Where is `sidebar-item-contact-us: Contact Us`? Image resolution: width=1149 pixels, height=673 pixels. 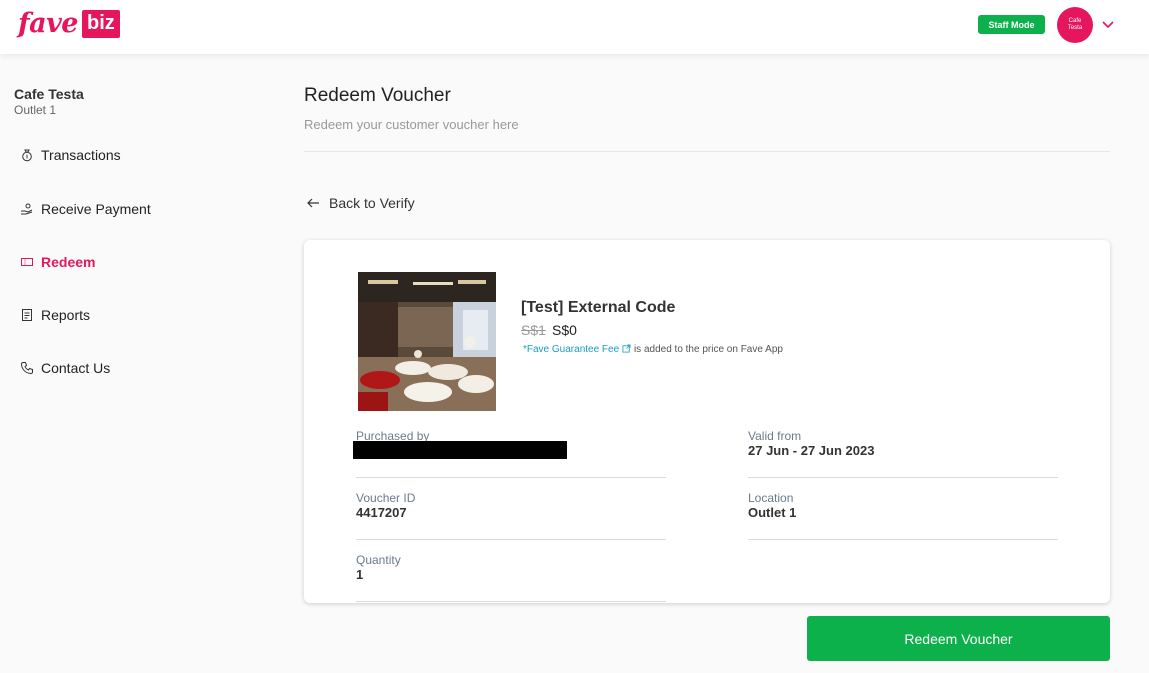
sidebar-item-contact-us: Contact Us is located at coordinates (65, 368).